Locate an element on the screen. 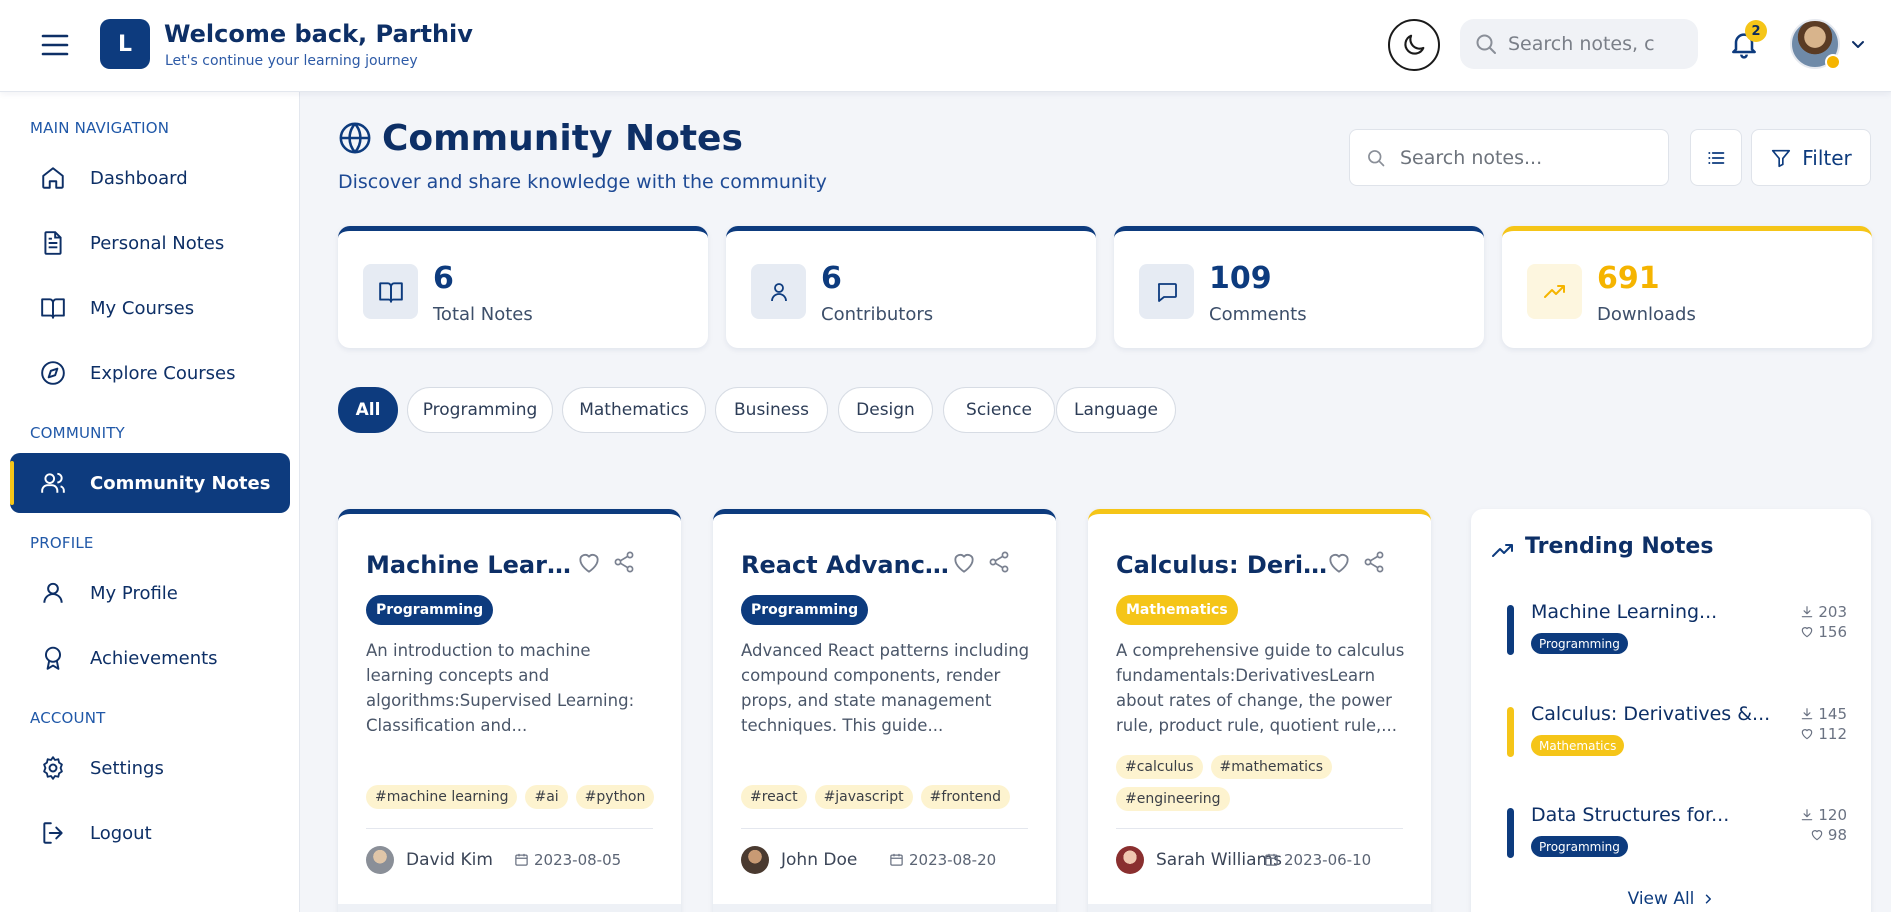 The height and width of the screenshot is (912, 1891). category-badge: Mathematics is located at coordinates (1578, 745).